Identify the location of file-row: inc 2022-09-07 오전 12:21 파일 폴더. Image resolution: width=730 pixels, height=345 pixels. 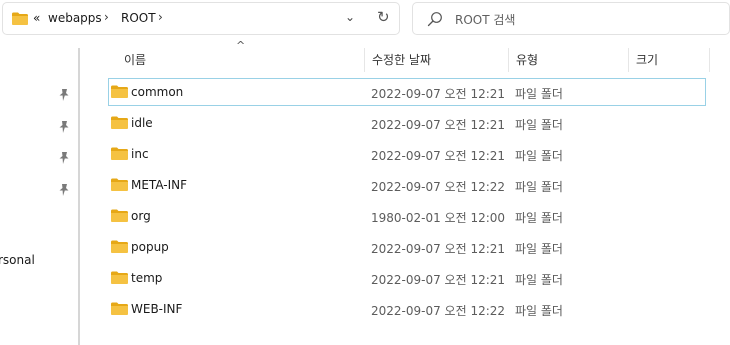
(407, 154).